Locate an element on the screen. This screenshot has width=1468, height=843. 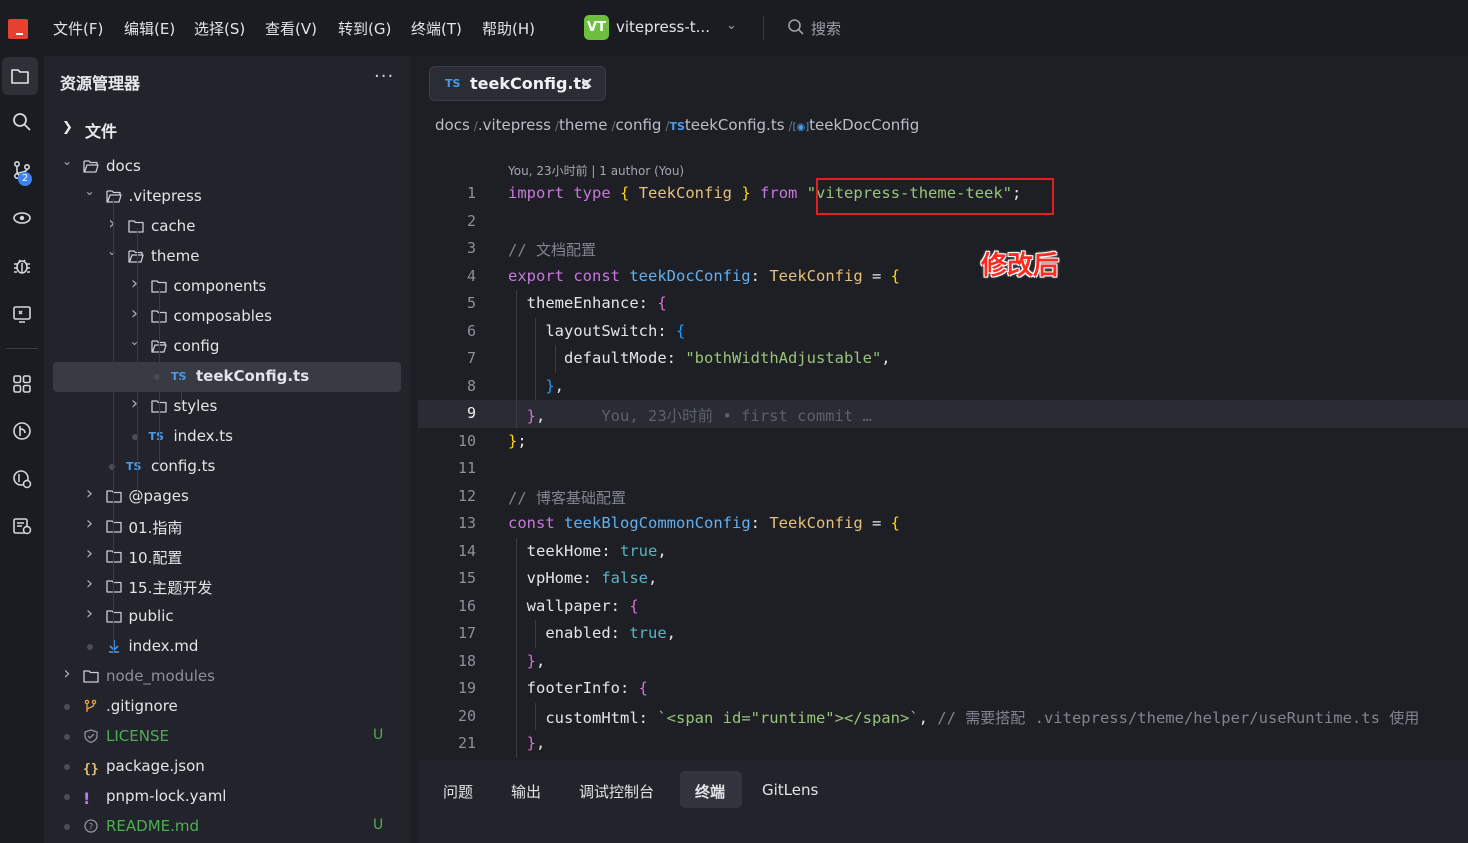
extensions-icon is located at coordinates (22, 384).